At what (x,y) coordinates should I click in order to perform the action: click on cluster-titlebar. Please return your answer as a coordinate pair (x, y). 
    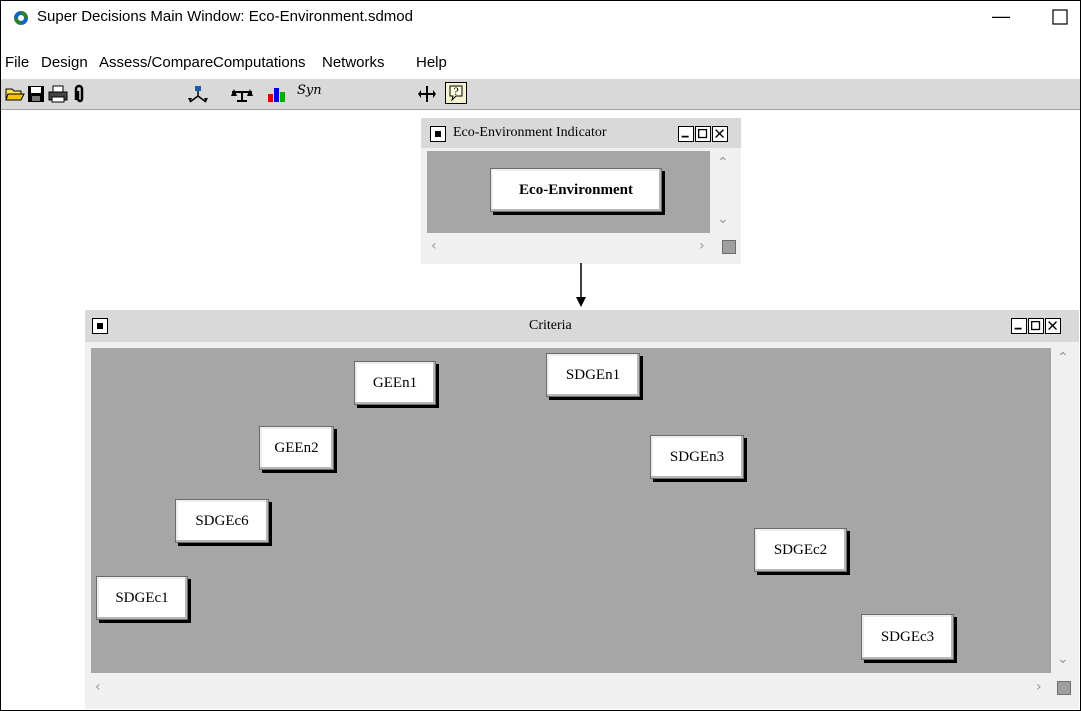
    Looking at the image, I should click on (582, 326).